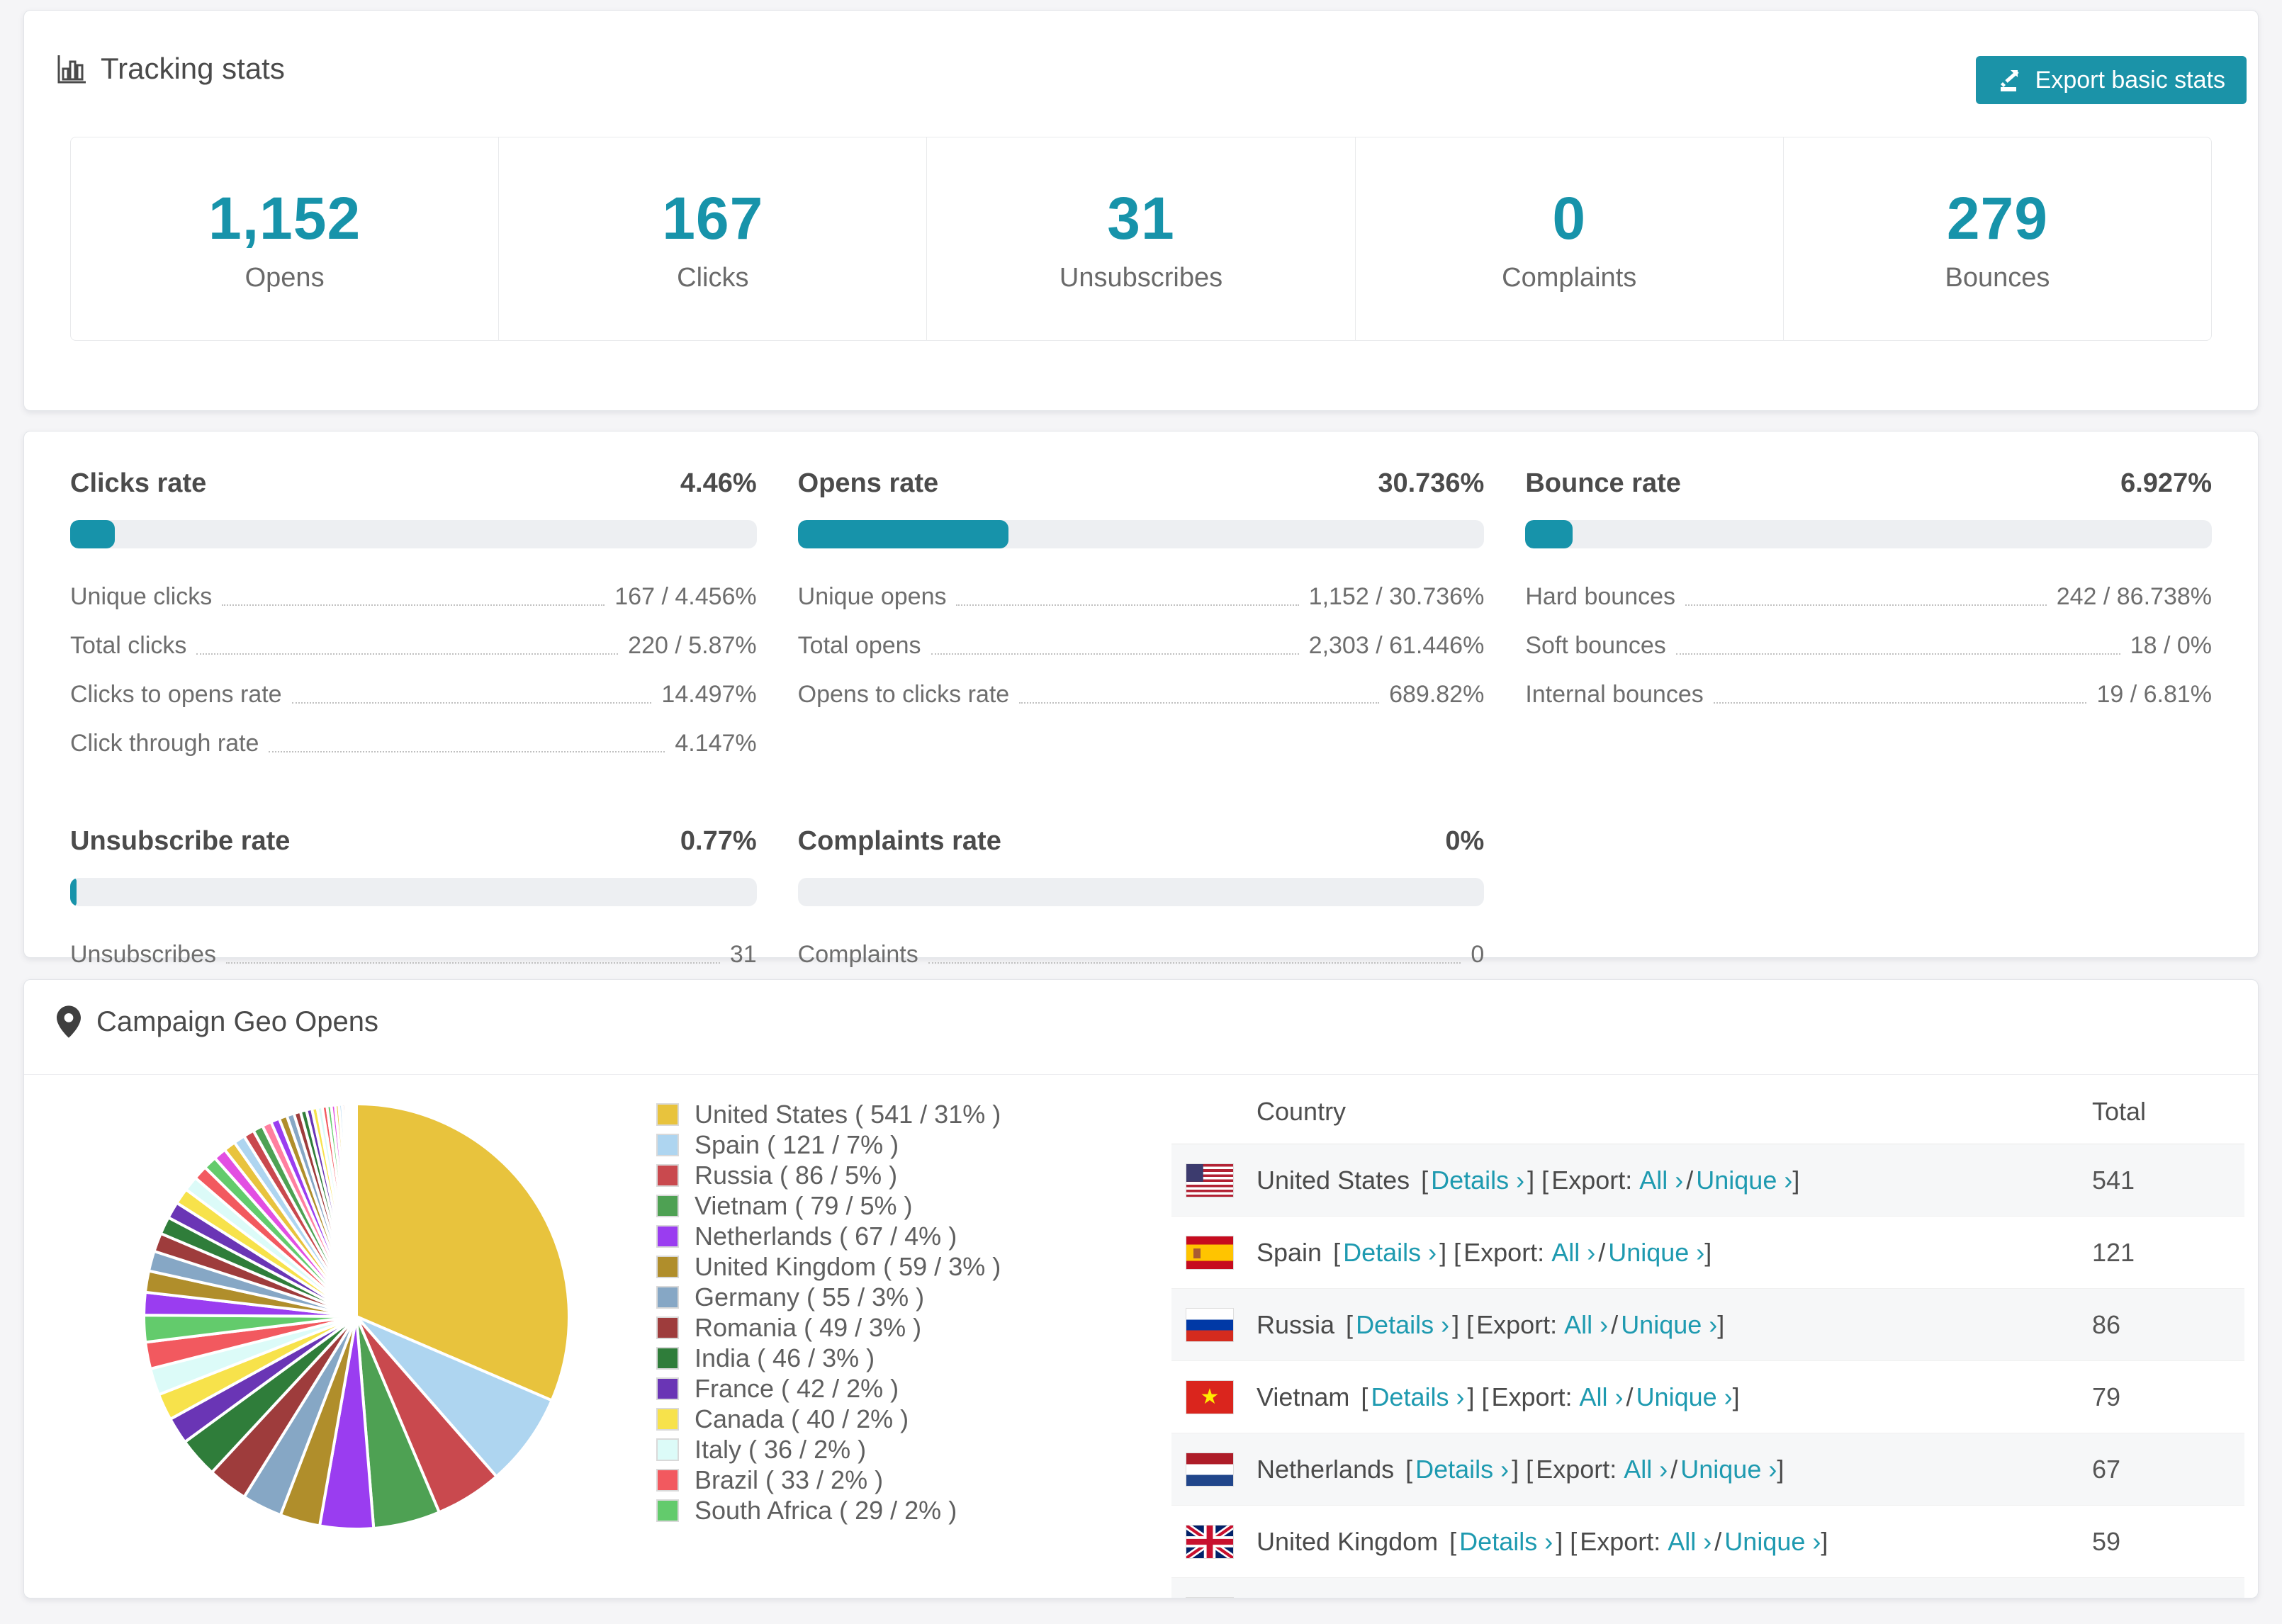 The image size is (2282, 1624). Describe the element at coordinates (414, 744) in the screenshot. I see `rate-row-click-through-rate: Click through rate 4.147%` at that location.